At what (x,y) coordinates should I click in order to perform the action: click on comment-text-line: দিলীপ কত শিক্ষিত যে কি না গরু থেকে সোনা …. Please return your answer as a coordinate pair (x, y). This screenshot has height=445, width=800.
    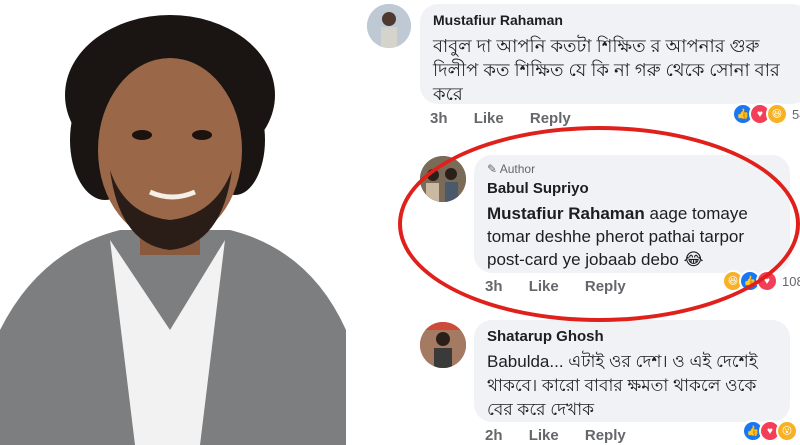
    Looking at the image, I should click on (606, 70).